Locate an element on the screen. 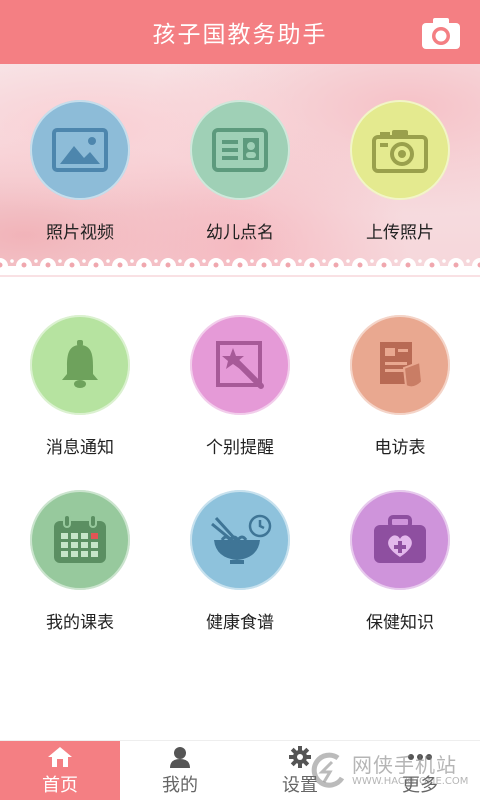 The image size is (480, 800). knowledge-circle is located at coordinates (400, 540).